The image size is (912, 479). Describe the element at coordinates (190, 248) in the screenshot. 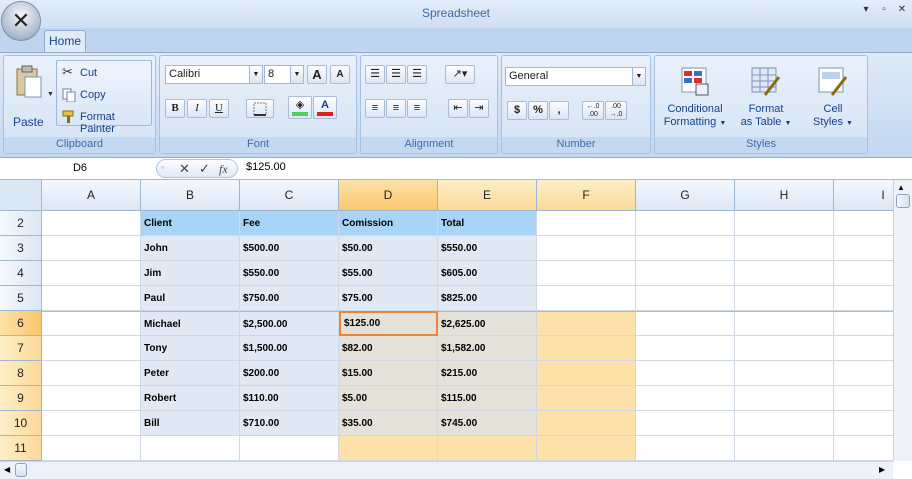

I see `cell-b3: John` at that location.